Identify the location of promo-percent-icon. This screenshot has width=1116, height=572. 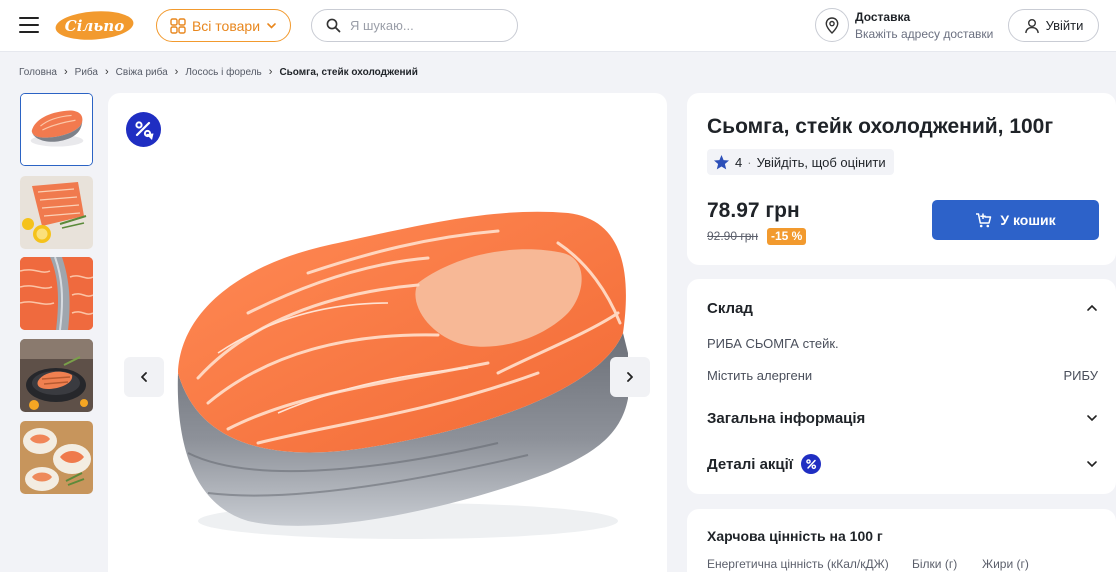
(811, 464).